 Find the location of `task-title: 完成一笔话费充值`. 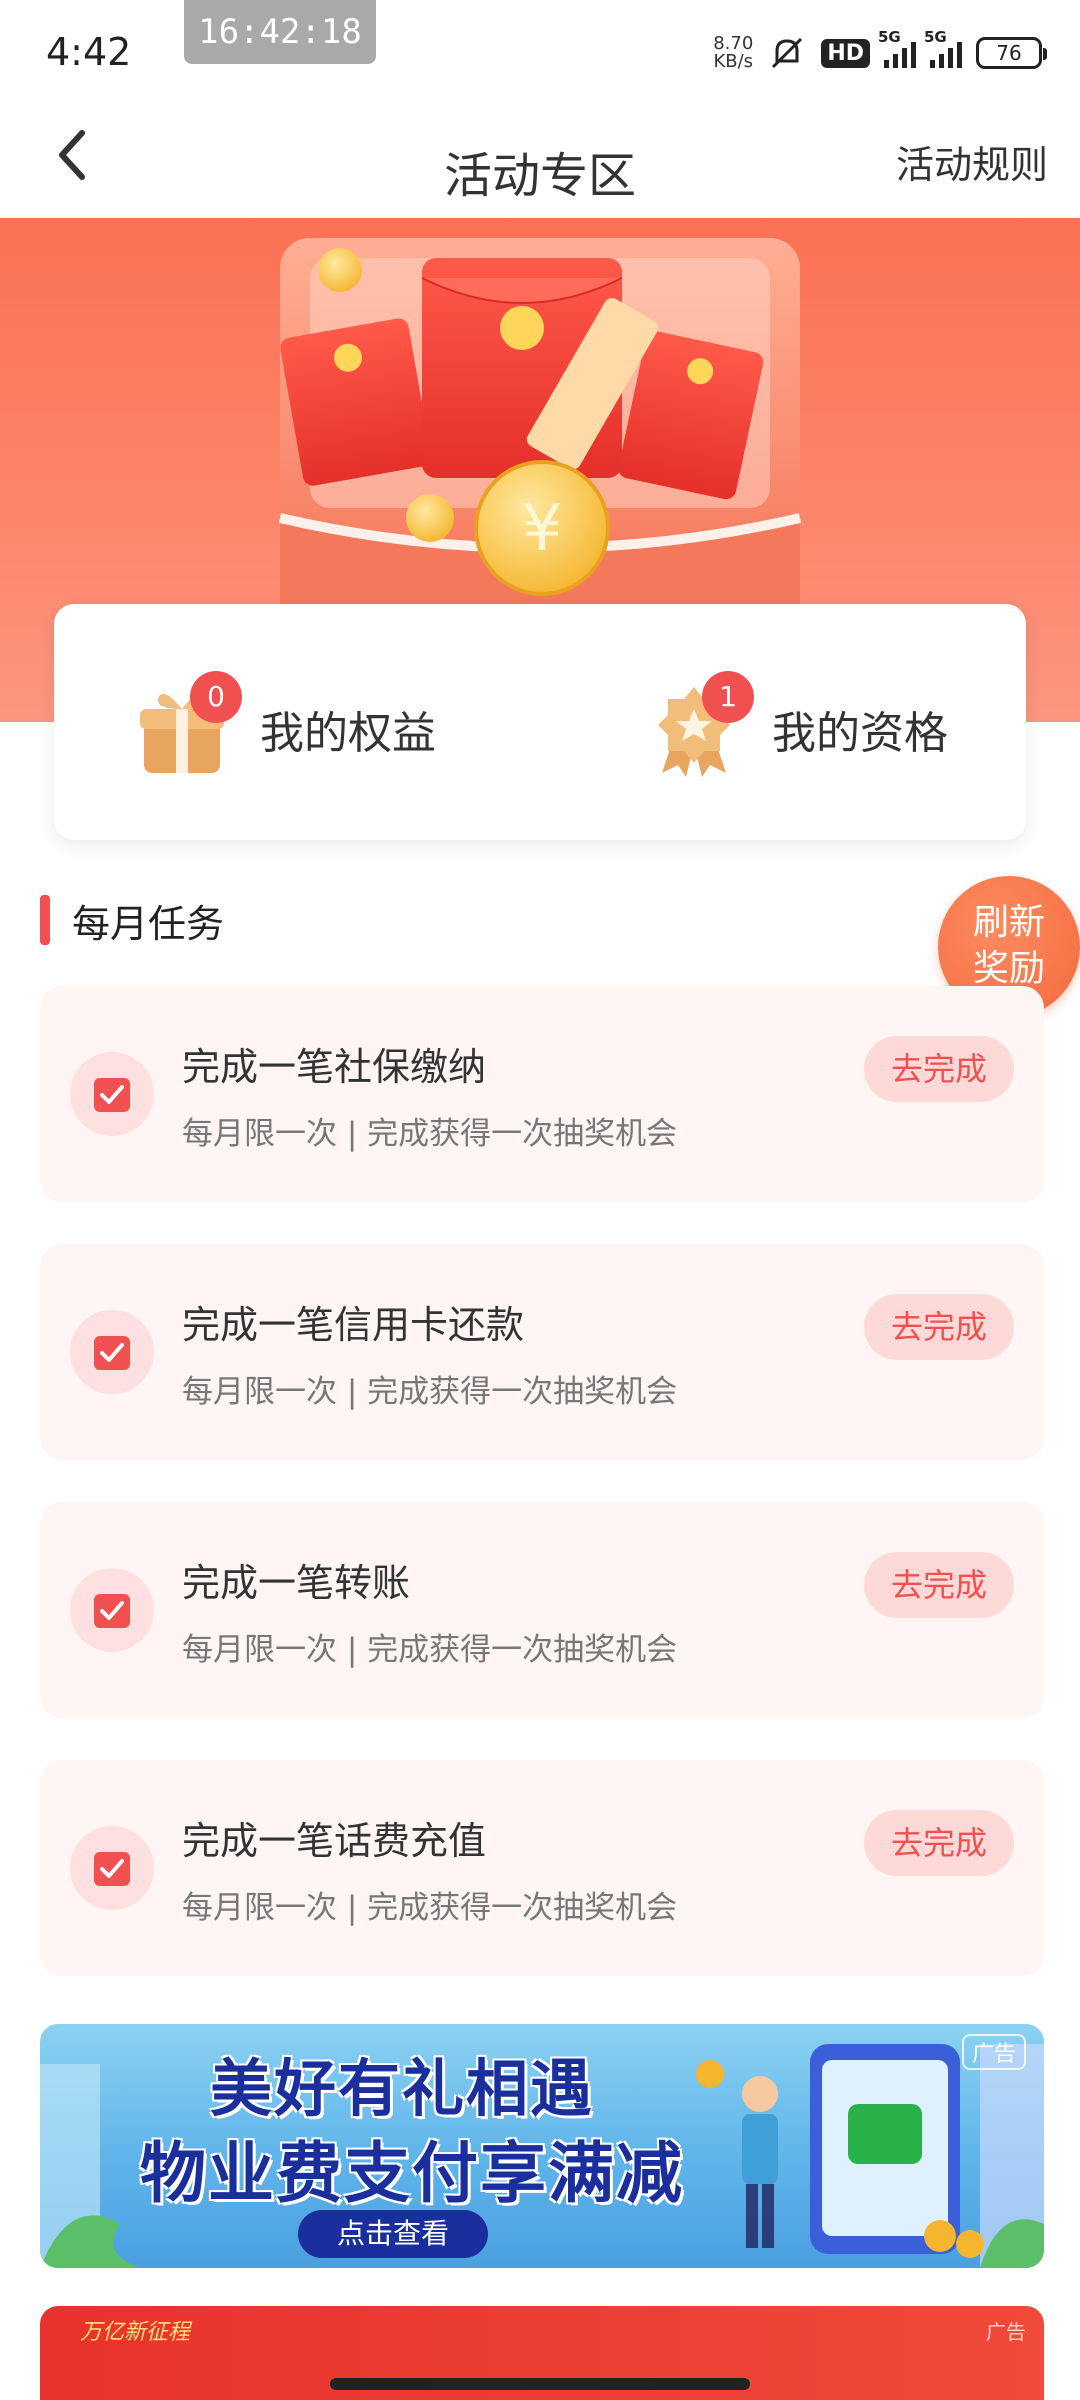

task-title: 完成一笔话费充值 is located at coordinates (334, 1841).